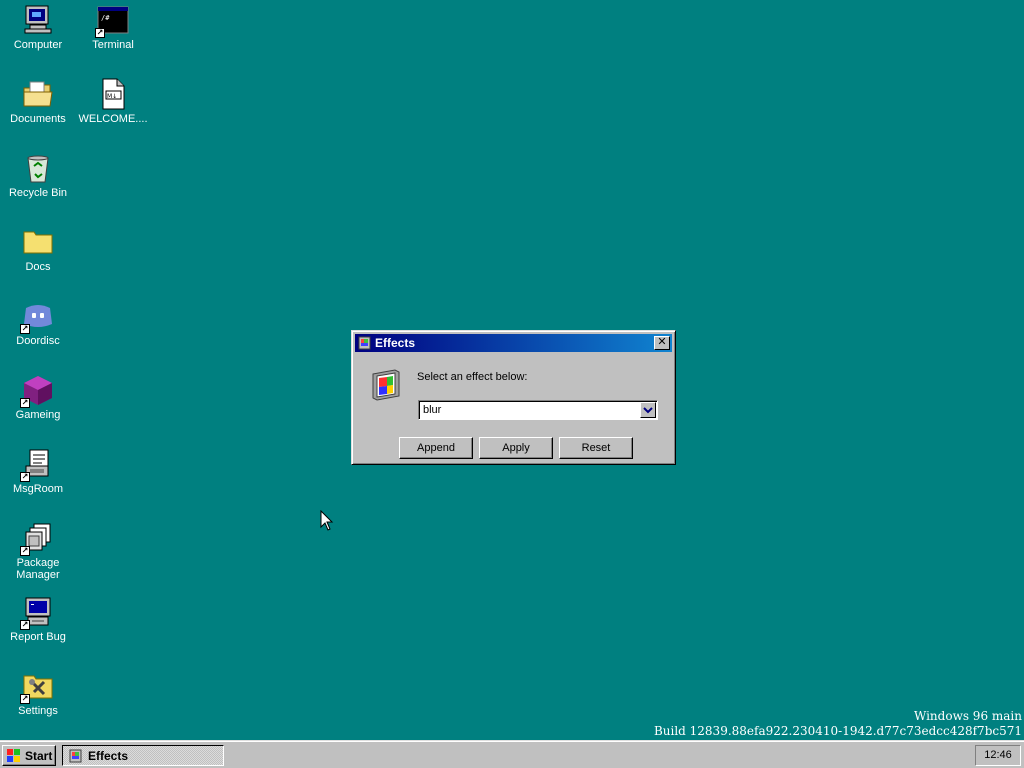 The width and height of the screenshot is (1024, 768). What do you see at coordinates (143, 755) in the screenshot?
I see `taskbar-item-effects: Effects` at bounding box center [143, 755].